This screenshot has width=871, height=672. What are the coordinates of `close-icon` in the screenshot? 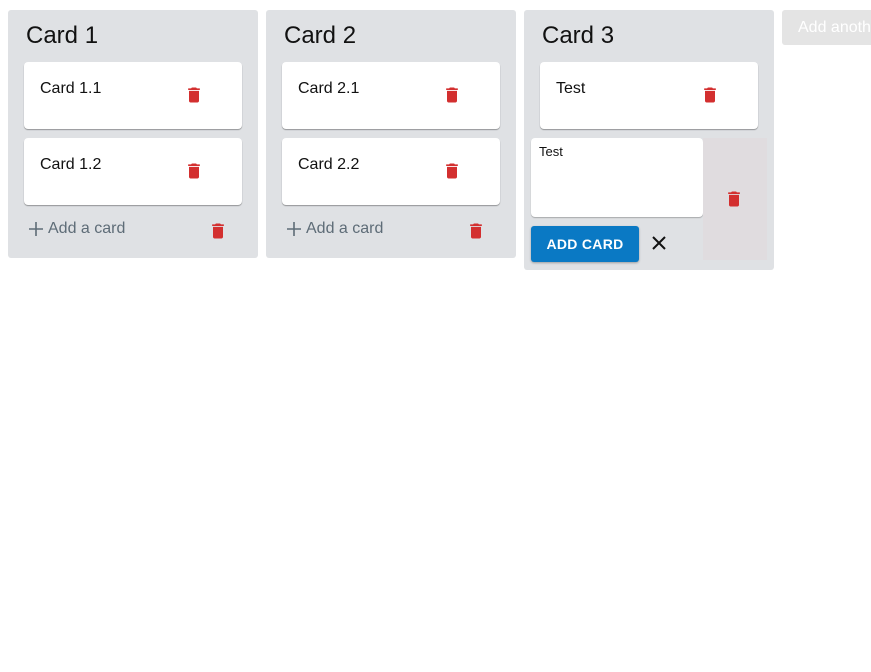 It's located at (659, 243).